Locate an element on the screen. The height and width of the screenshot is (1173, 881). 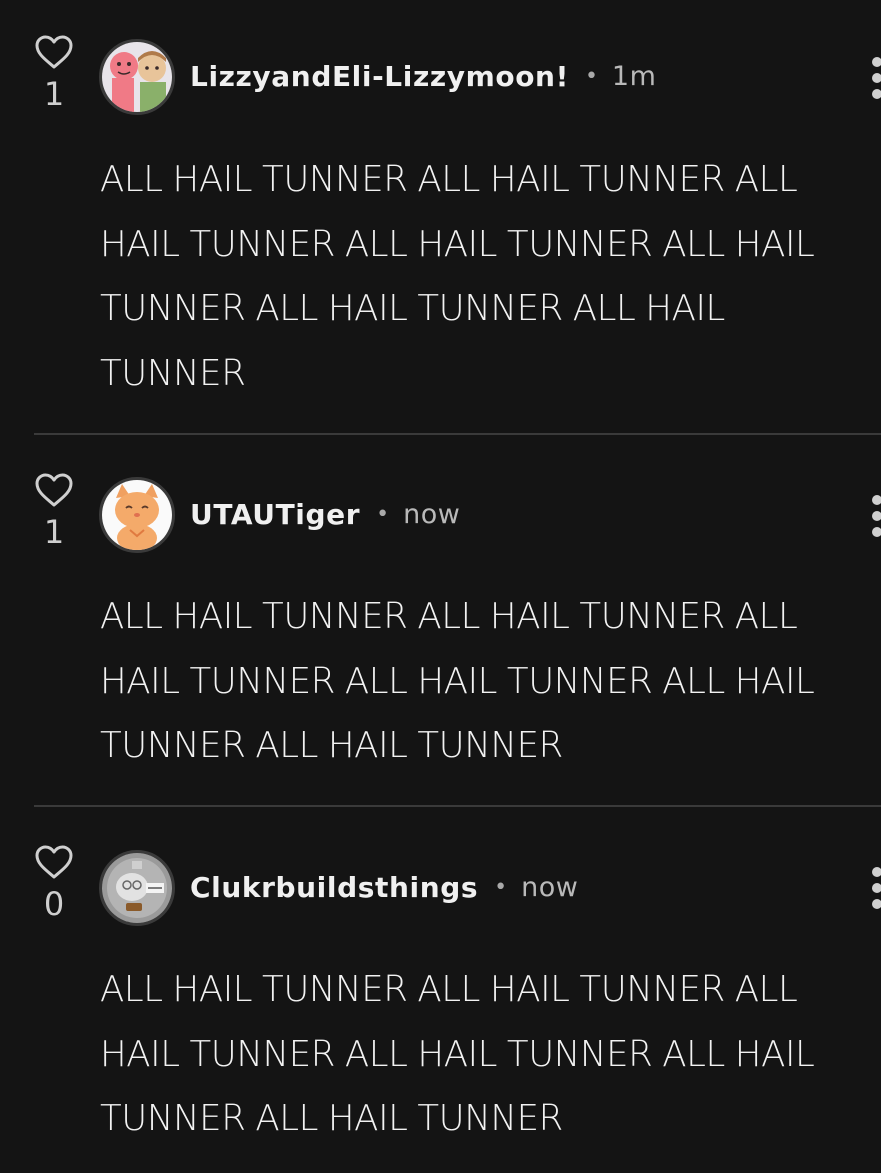
username: LizzyandEli-Lizzymoon! is located at coordinates (379, 76).